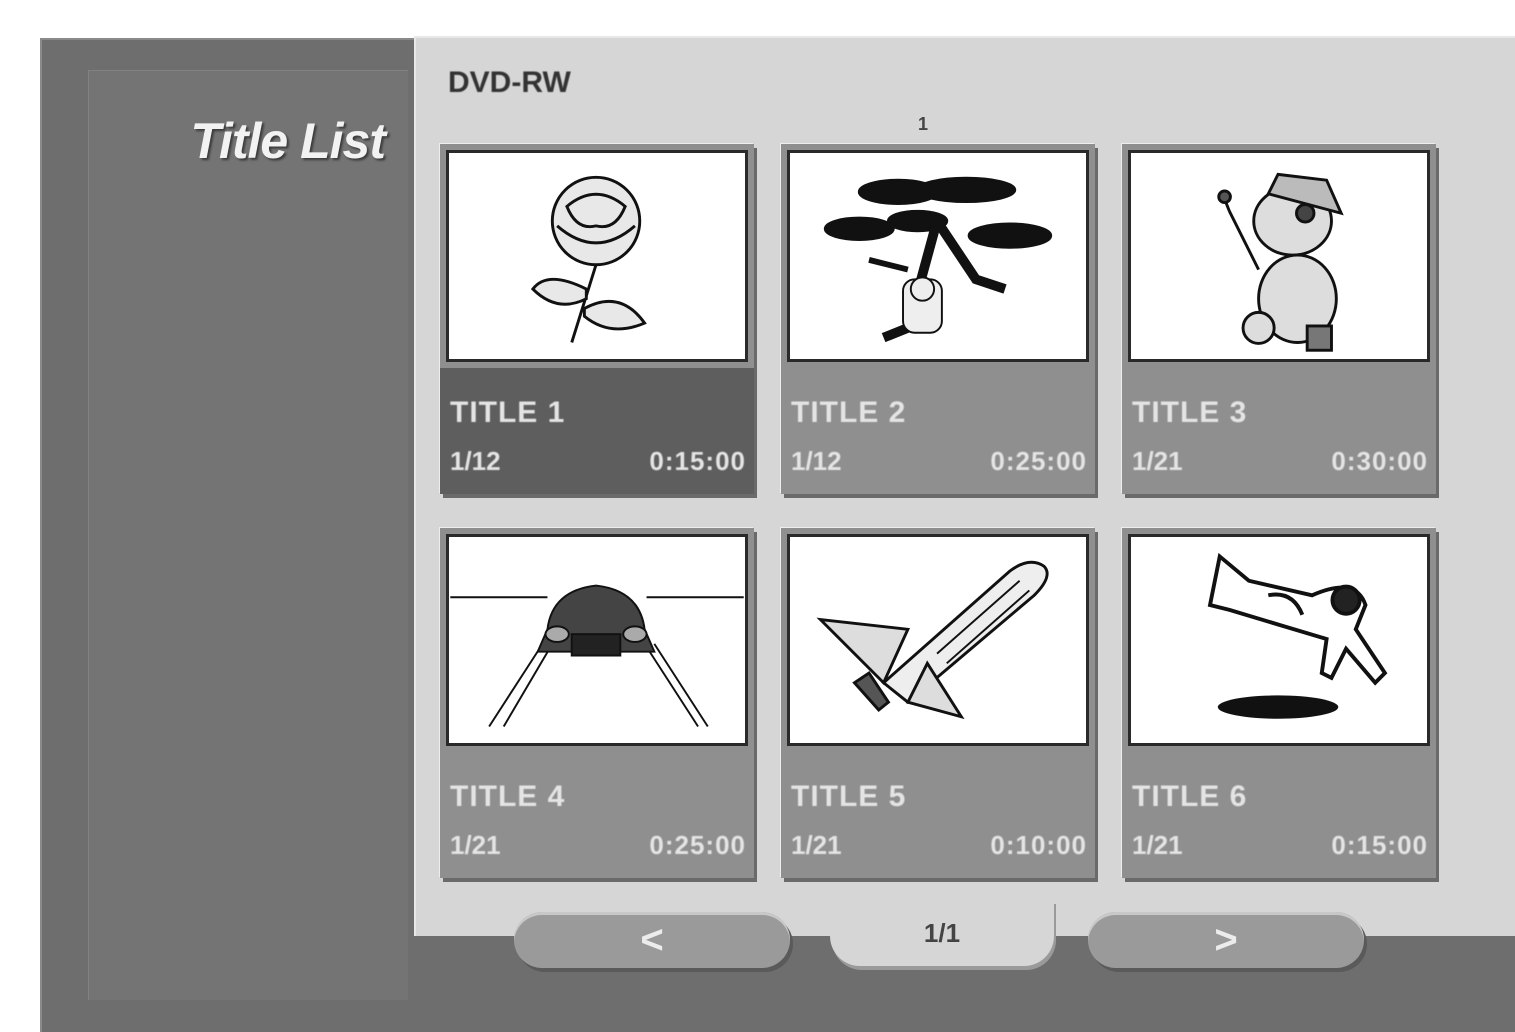 The height and width of the screenshot is (1032, 1515). I want to click on prev-page-button: <, so click(652, 940).